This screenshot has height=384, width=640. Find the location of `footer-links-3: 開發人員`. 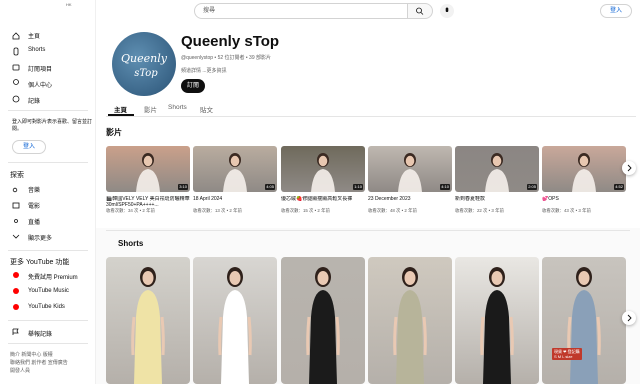

footer-links-3: 開發人員 is located at coordinates (20, 371).